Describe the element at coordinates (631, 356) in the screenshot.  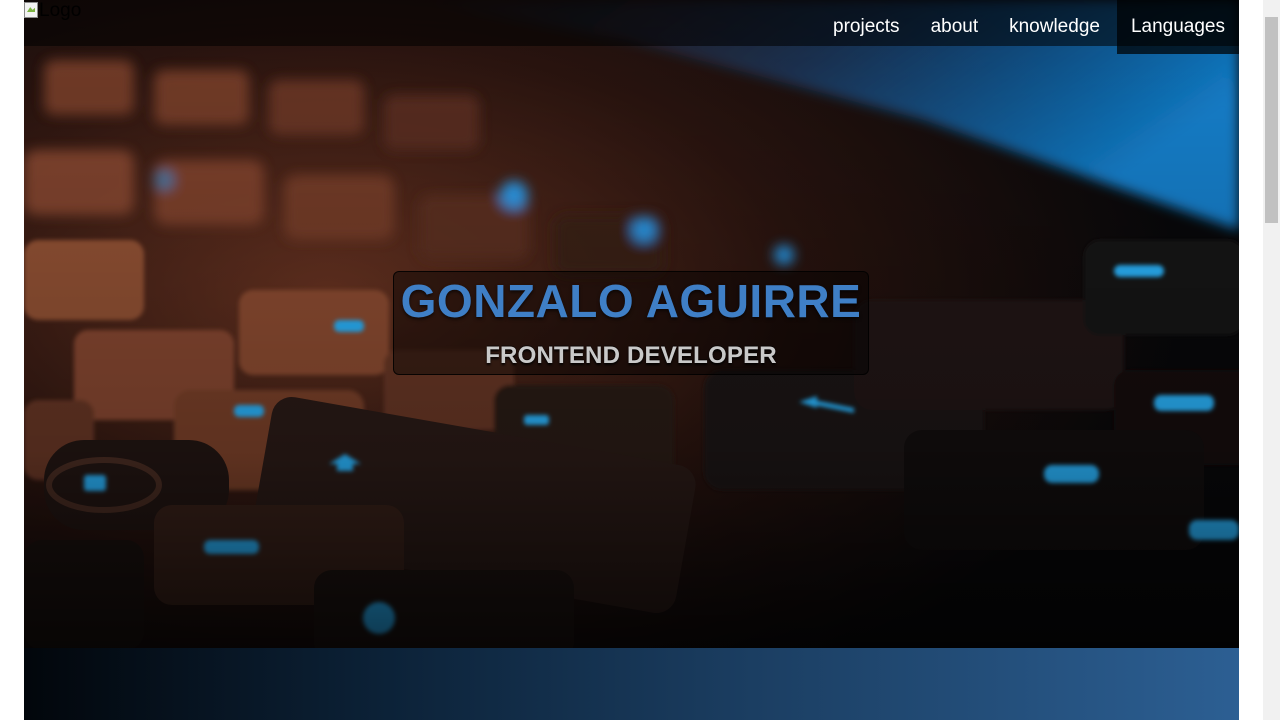
I see `hero-role: FRONTEND DEVELOPER` at that location.